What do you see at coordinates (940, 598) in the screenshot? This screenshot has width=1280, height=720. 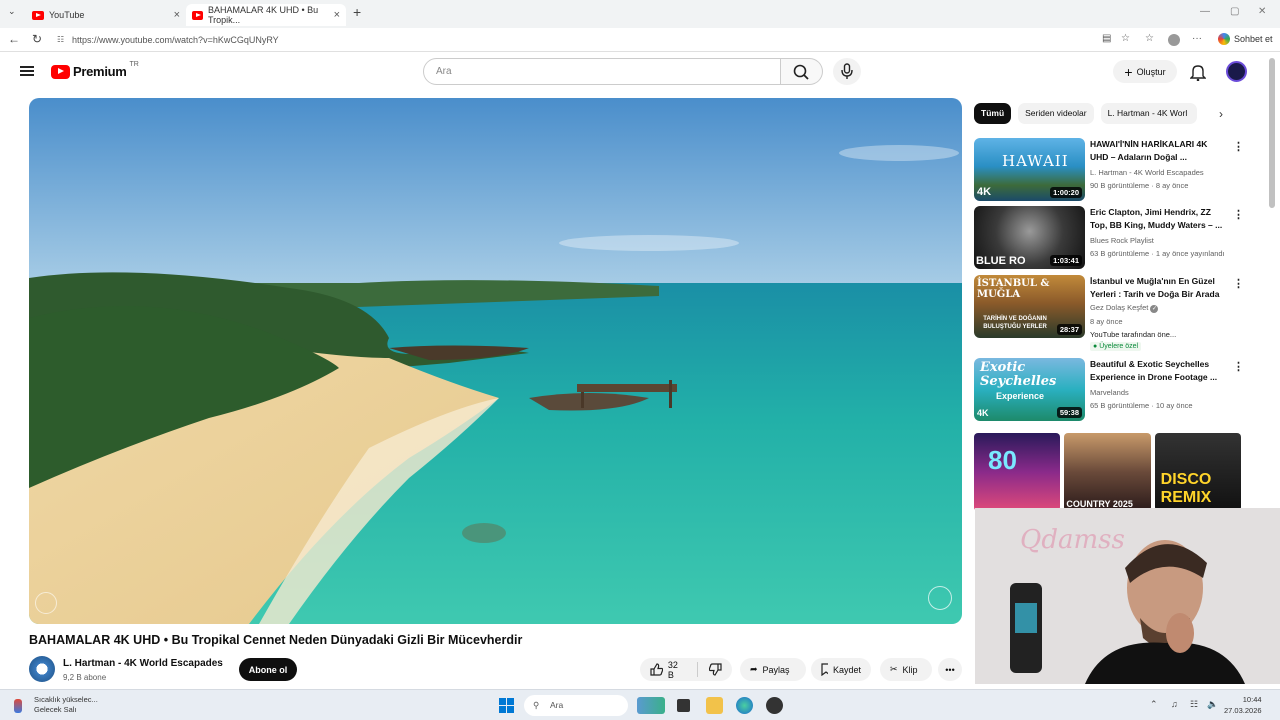 I see `channel-logo-watermark-icon` at bounding box center [940, 598].